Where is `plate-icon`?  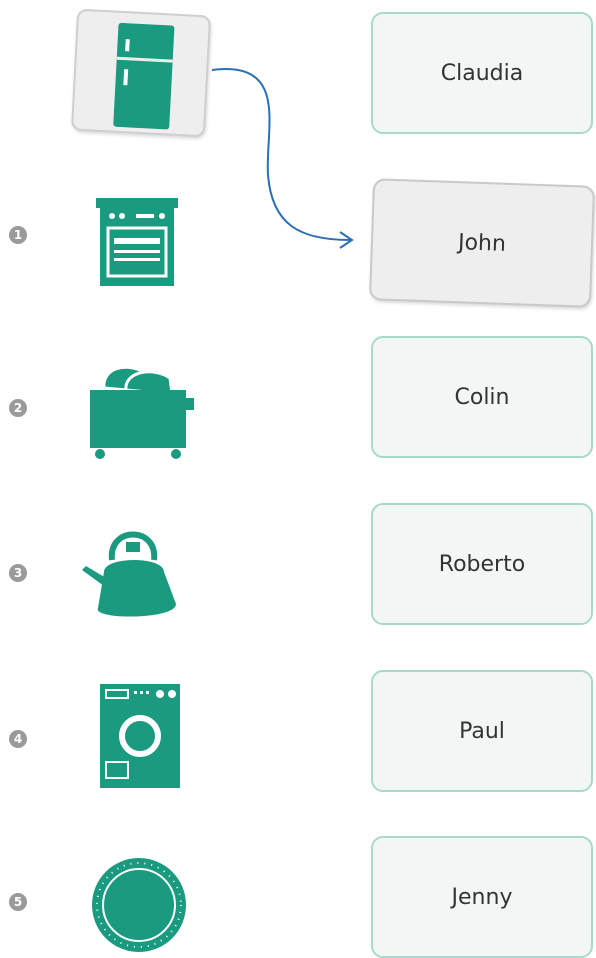
plate-icon is located at coordinates (139, 905).